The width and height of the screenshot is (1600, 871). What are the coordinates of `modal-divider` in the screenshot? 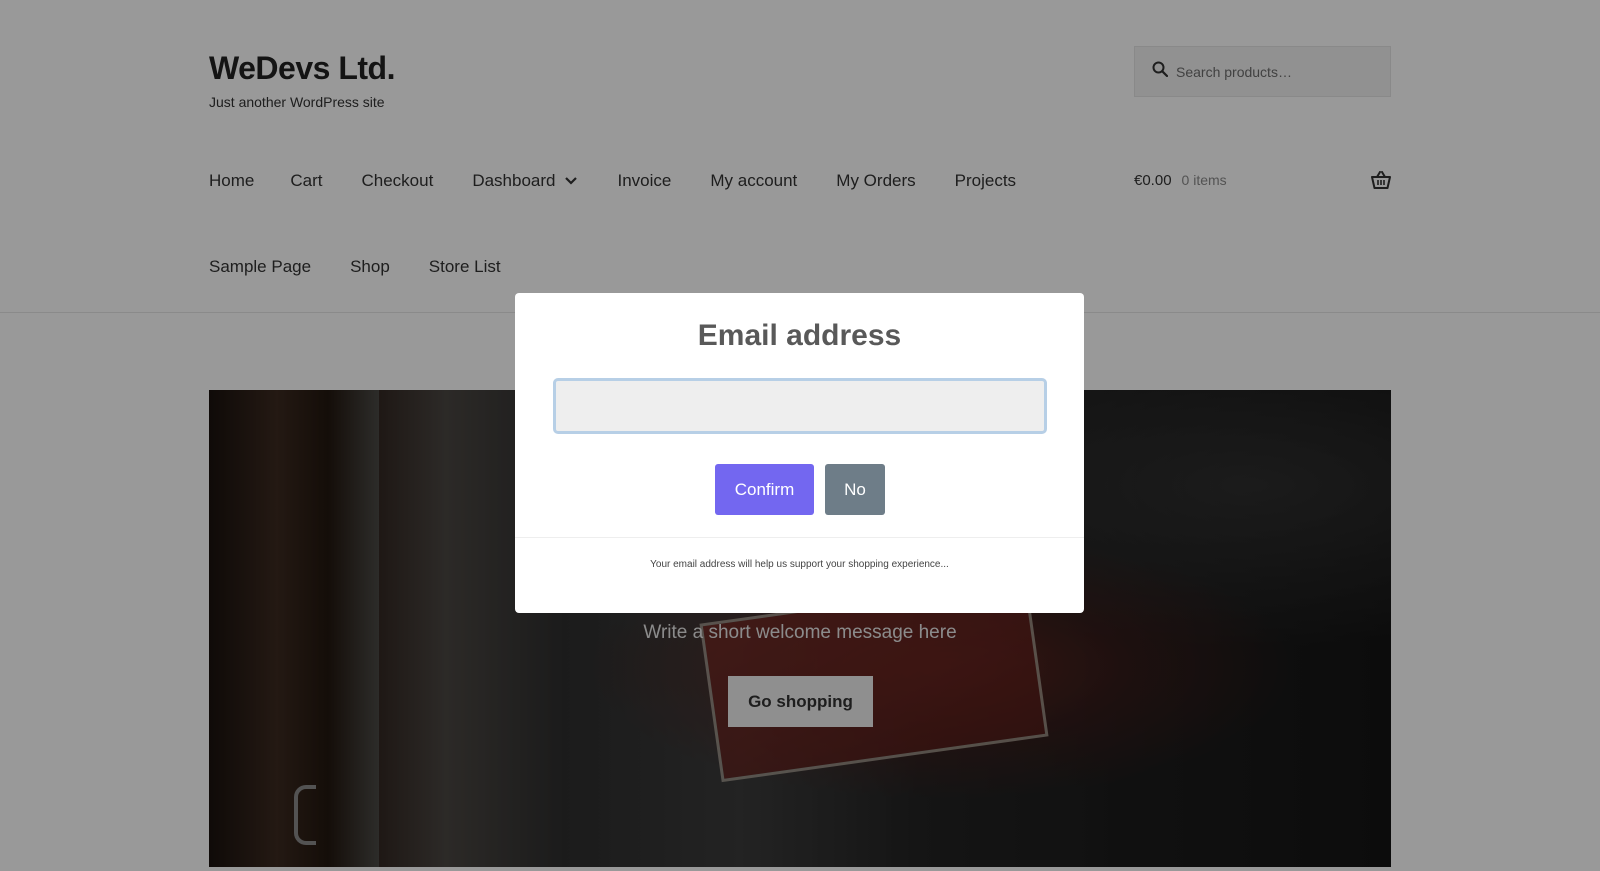 It's located at (799, 537).